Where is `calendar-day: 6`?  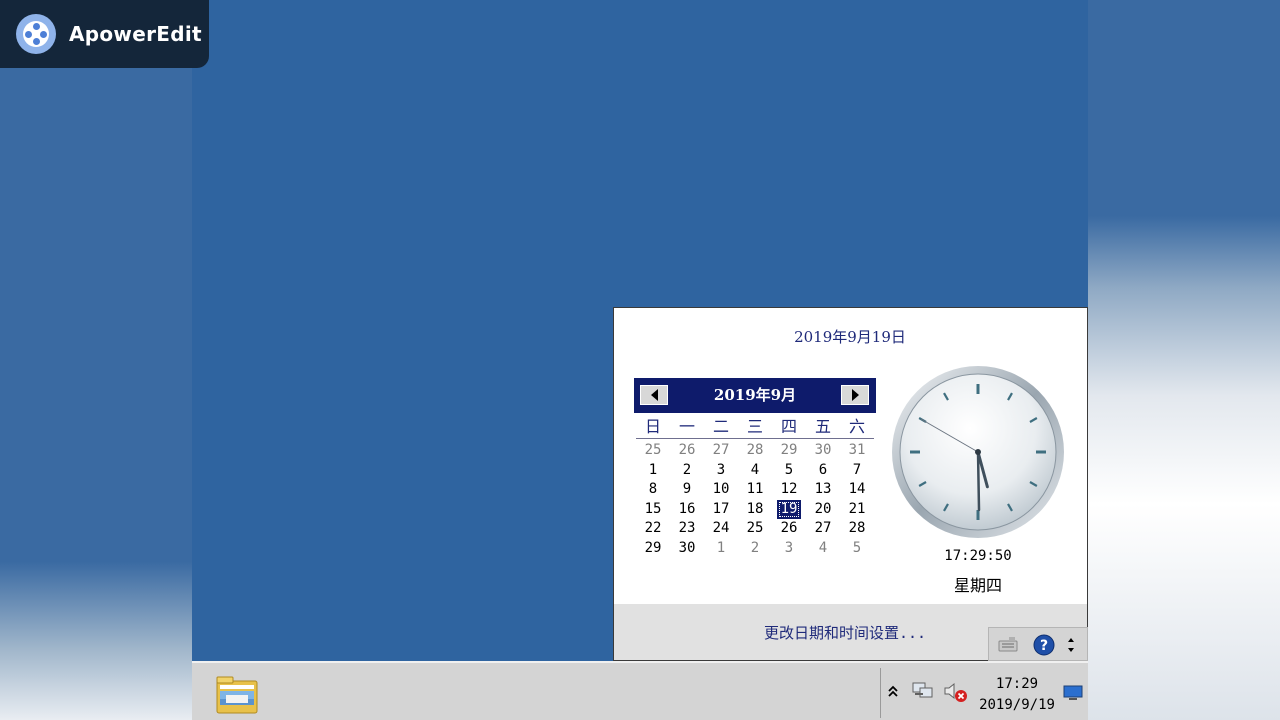 calendar-day: 6 is located at coordinates (823, 471).